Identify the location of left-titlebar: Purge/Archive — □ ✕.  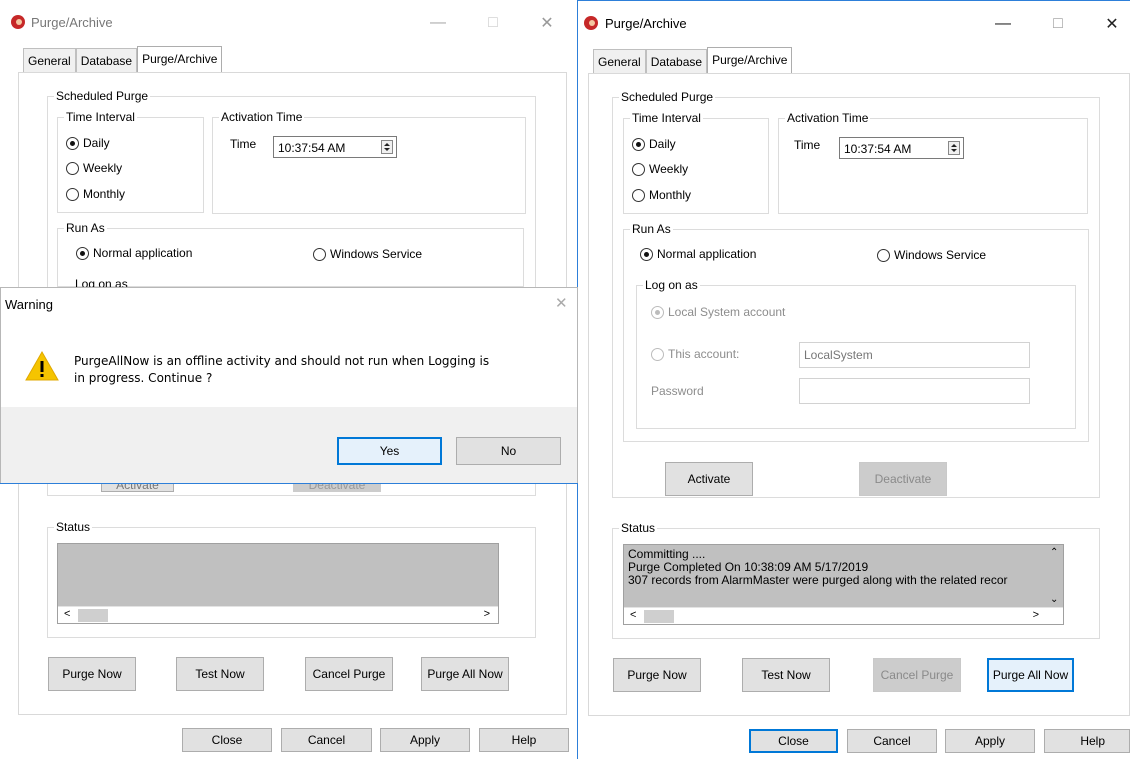
(288, 22).